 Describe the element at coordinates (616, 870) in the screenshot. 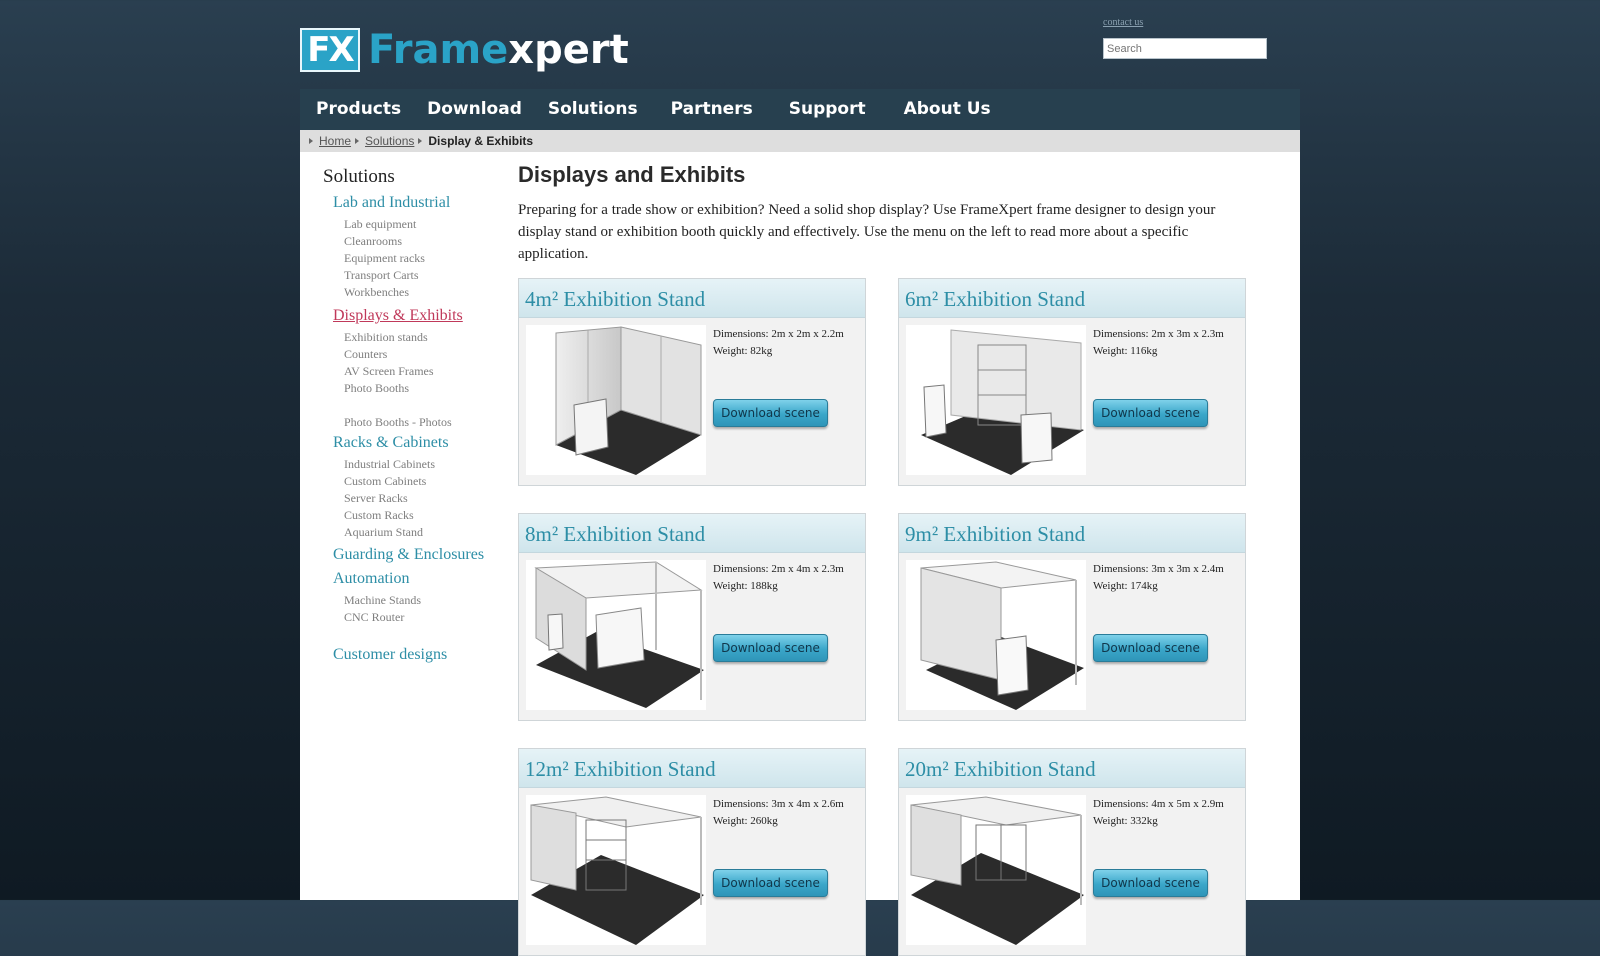

I see `stand-image-12m2` at that location.